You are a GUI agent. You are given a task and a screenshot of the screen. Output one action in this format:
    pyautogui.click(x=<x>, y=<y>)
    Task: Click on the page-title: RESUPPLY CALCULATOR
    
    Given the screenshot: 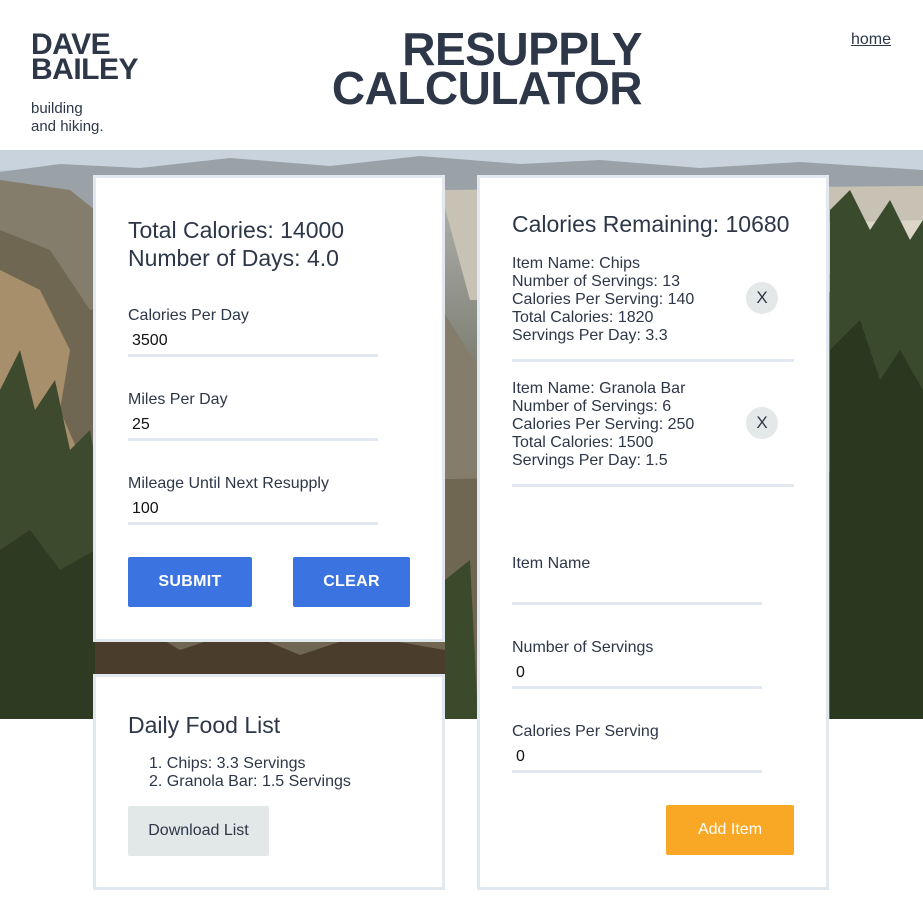 What is the action you would take?
    pyautogui.click(x=481, y=70)
    